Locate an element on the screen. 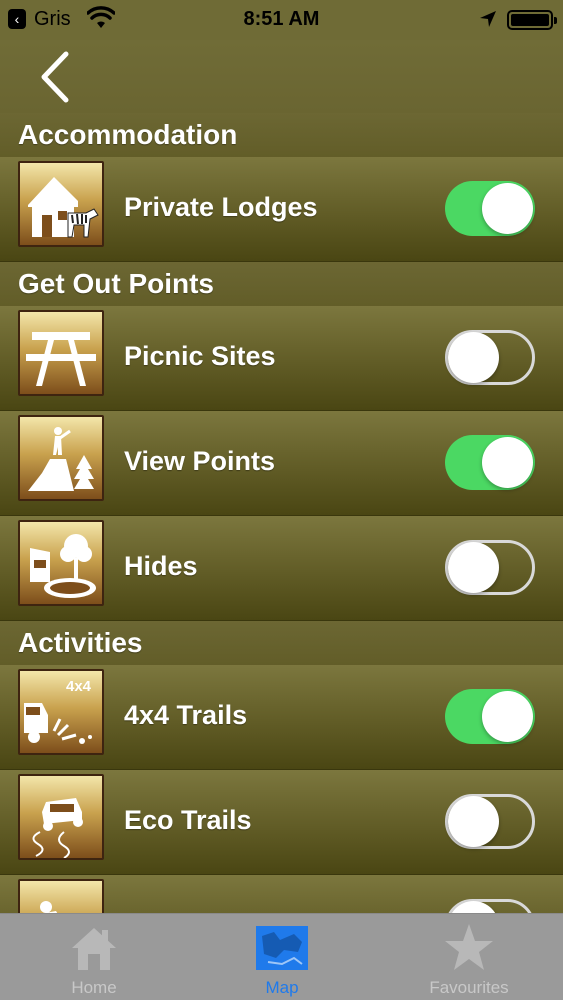  list-item-4x4-trails: 4x4 4x4 Trails is located at coordinates (281, 717).